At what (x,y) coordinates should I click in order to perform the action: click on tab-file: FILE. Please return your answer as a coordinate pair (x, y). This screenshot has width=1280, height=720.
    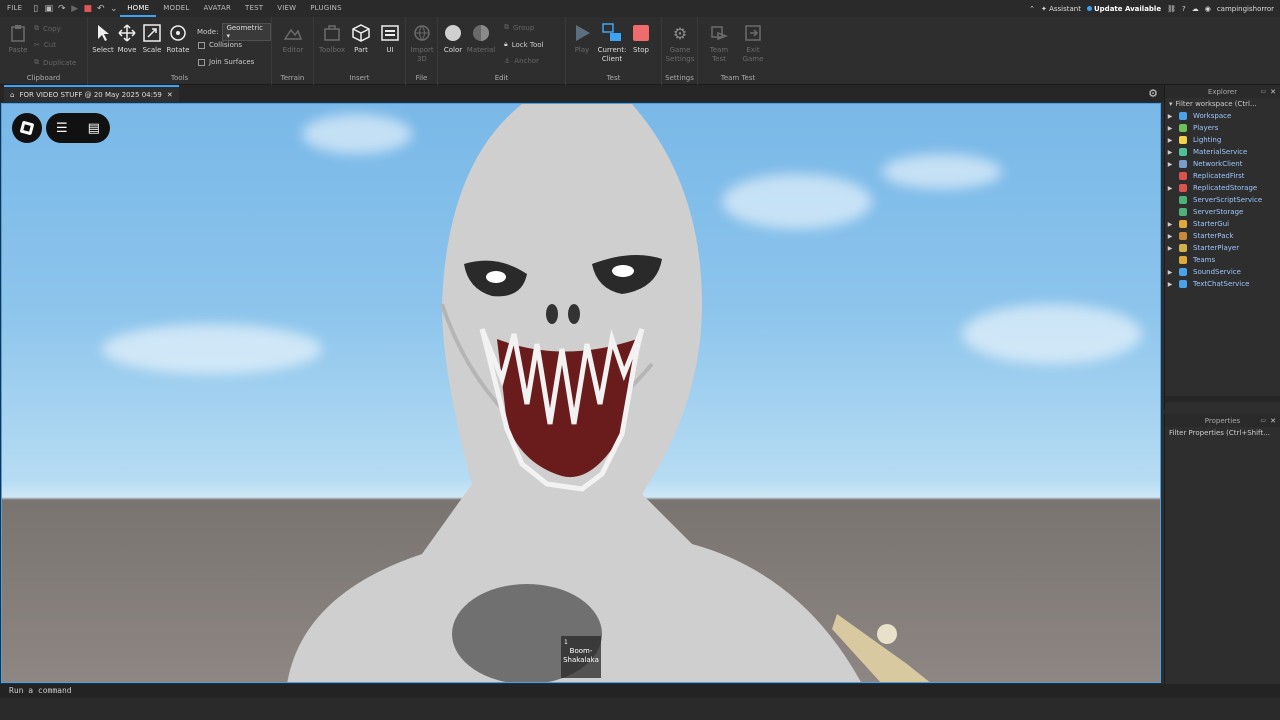
    Looking at the image, I should click on (14, 8).